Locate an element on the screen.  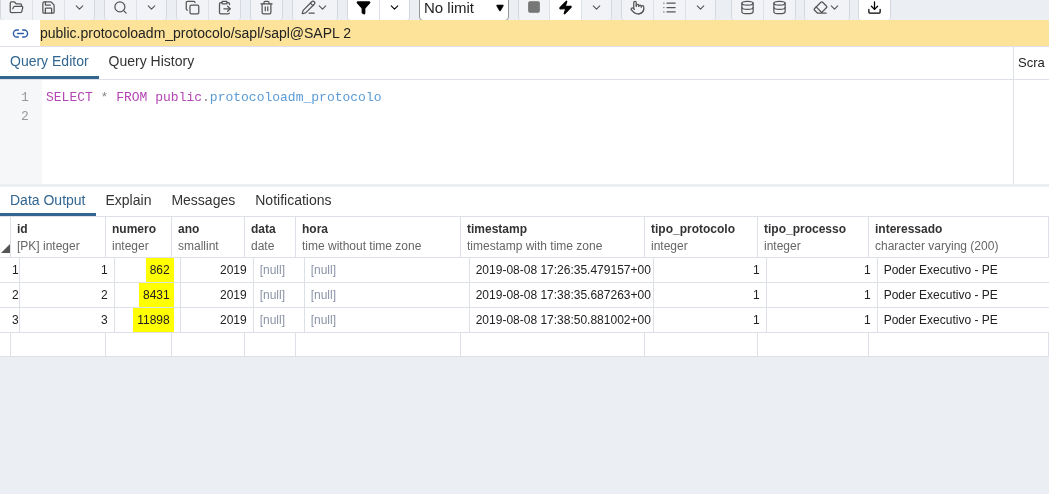
save-icon is located at coordinates (48, 7).